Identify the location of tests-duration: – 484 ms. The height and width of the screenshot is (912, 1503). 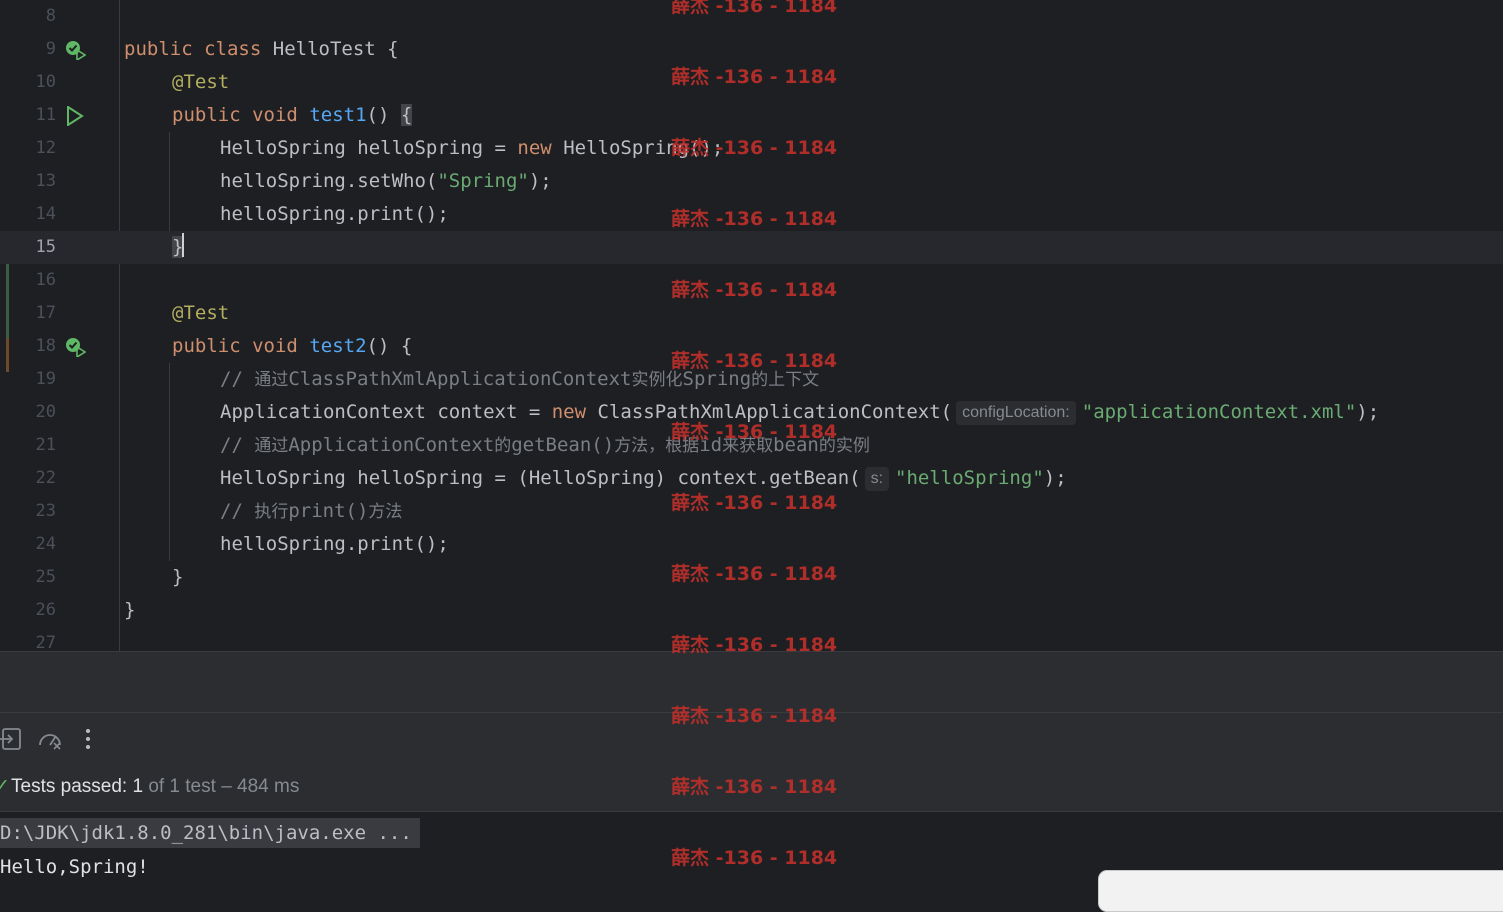
(260, 786).